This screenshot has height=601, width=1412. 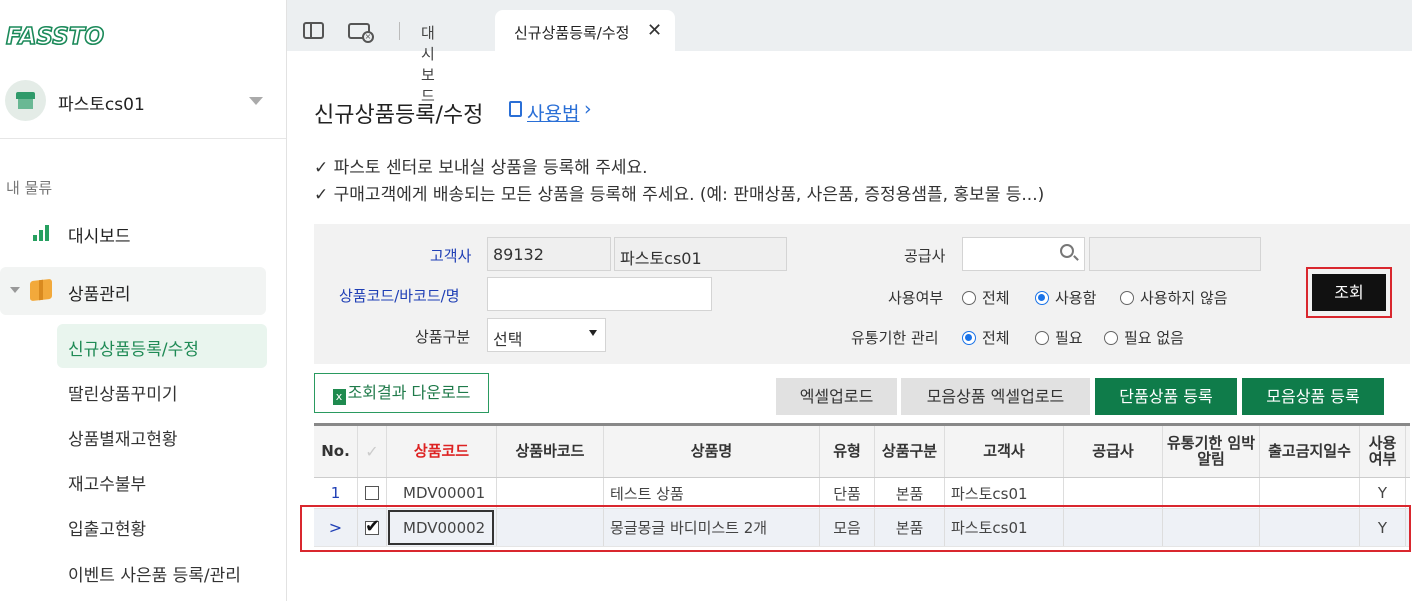 What do you see at coordinates (1310, 451) in the screenshot?
I see `col-header-ship-block: 출고금지일수` at bounding box center [1310, 451].